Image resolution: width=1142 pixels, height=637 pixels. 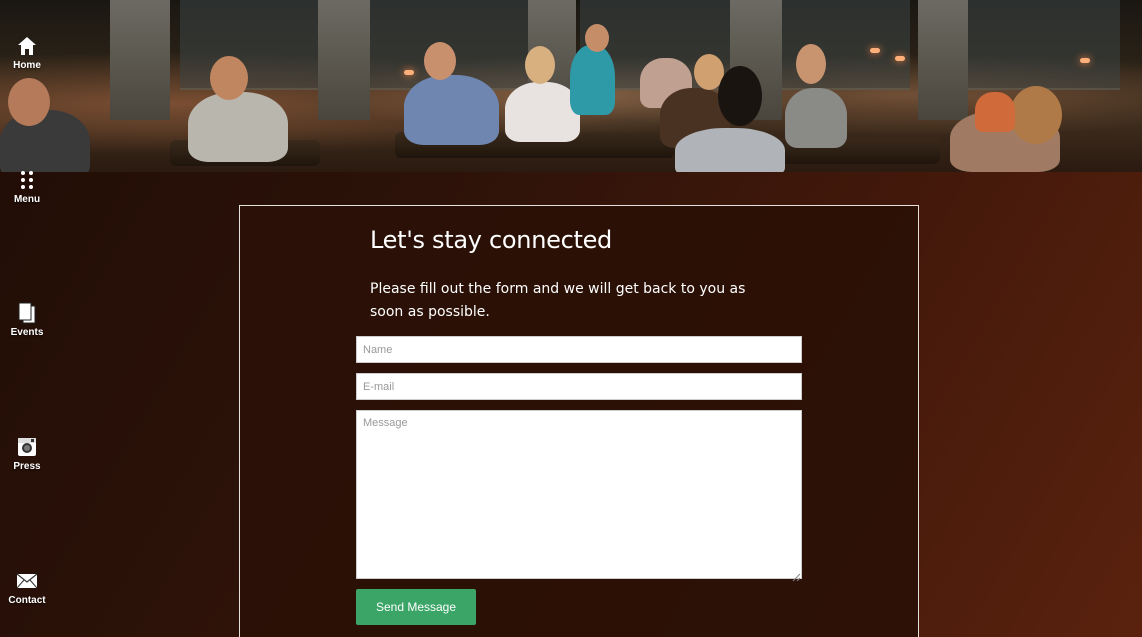 I want to click on nav-item-contact: Contact, so click(x=27, y=588).